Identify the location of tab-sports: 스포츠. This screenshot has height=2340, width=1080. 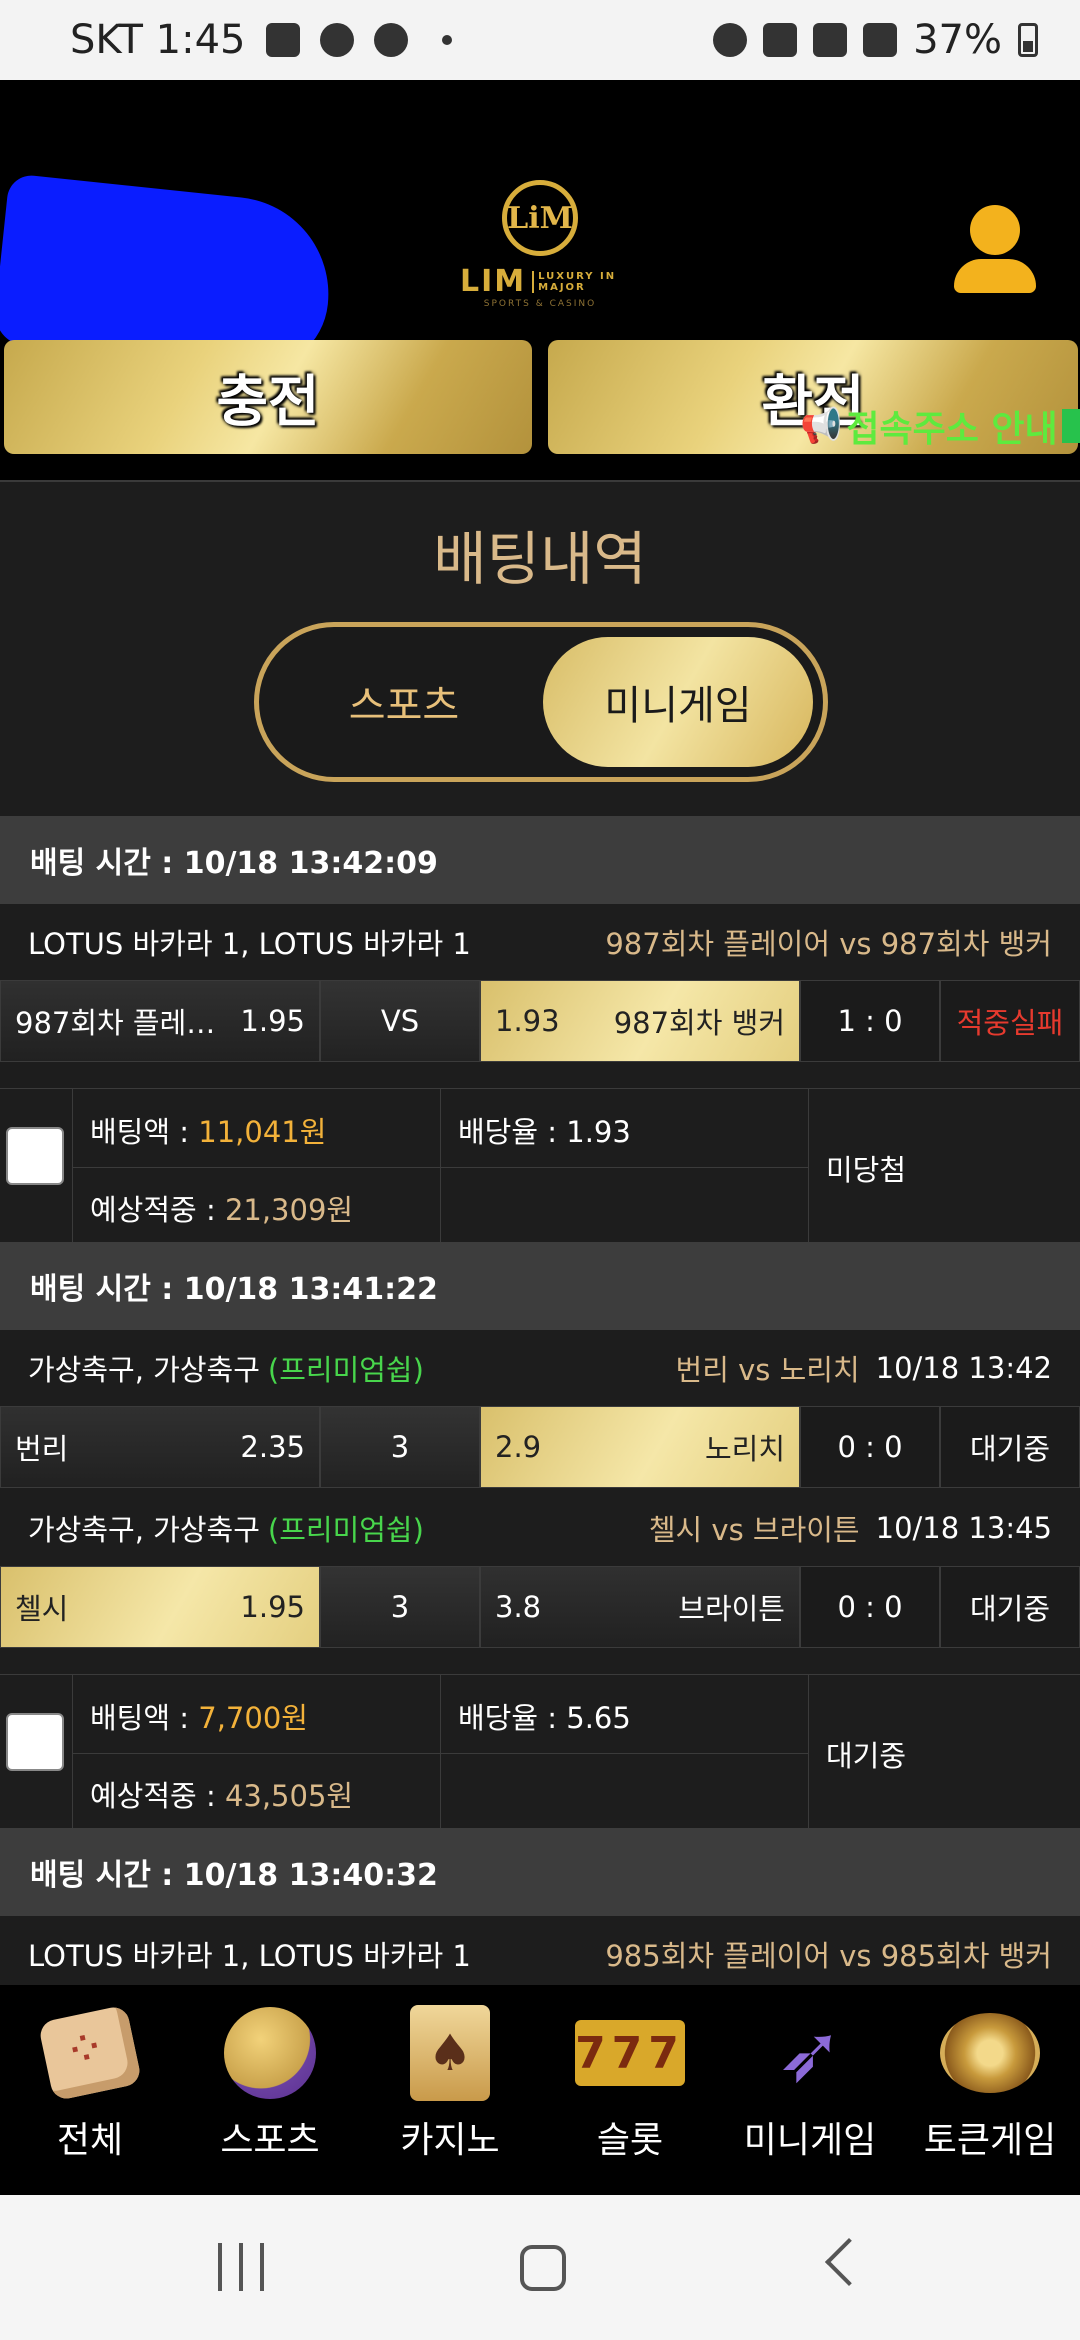
(404, 702).